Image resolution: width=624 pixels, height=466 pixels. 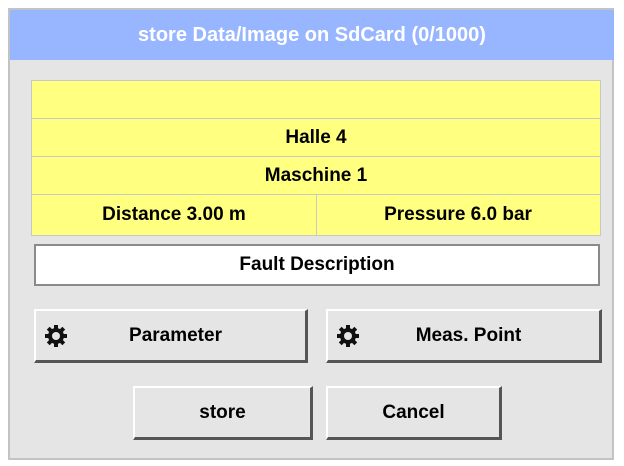 I want to click on info-line-measurements: Distance 3.00 m Pressure 6.0 bar, so click(x=316, y=215).